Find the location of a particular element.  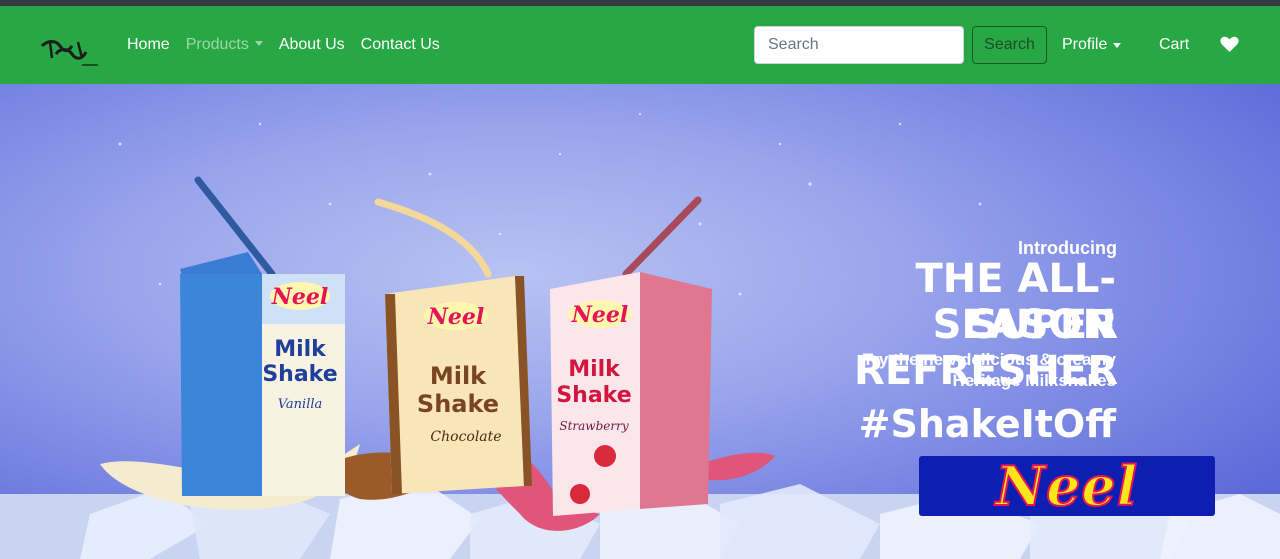

hero-subline2: Heritage Milkshakes is located at coordinates (1034, 380).